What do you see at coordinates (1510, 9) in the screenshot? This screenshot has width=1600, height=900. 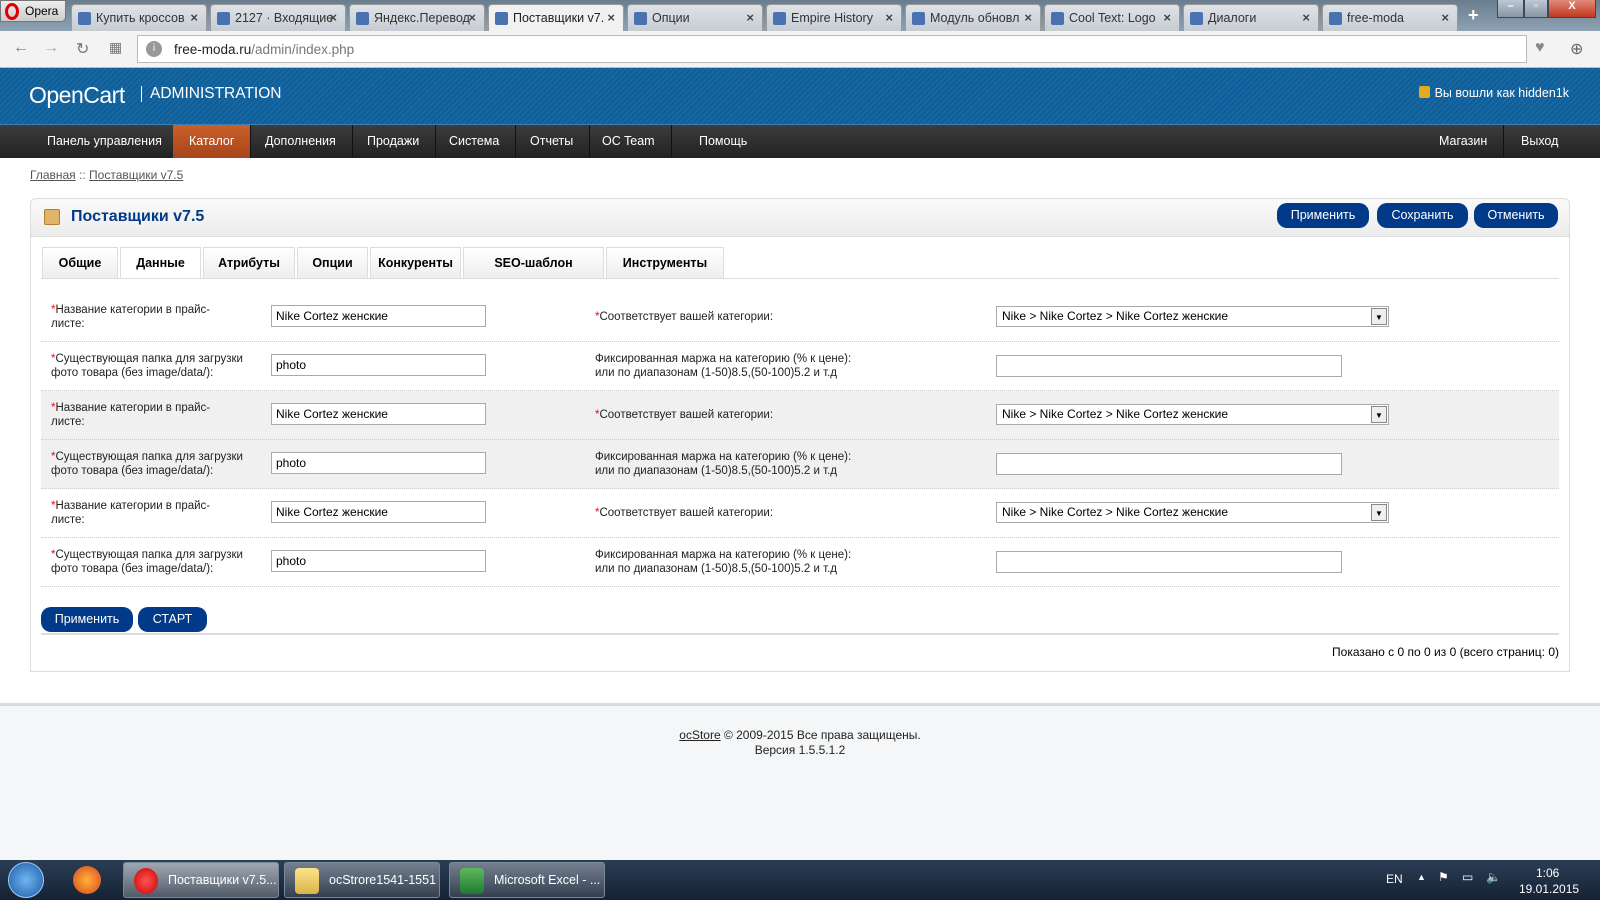 I see `minimize-button: –` at bounding box center [1510, 9].